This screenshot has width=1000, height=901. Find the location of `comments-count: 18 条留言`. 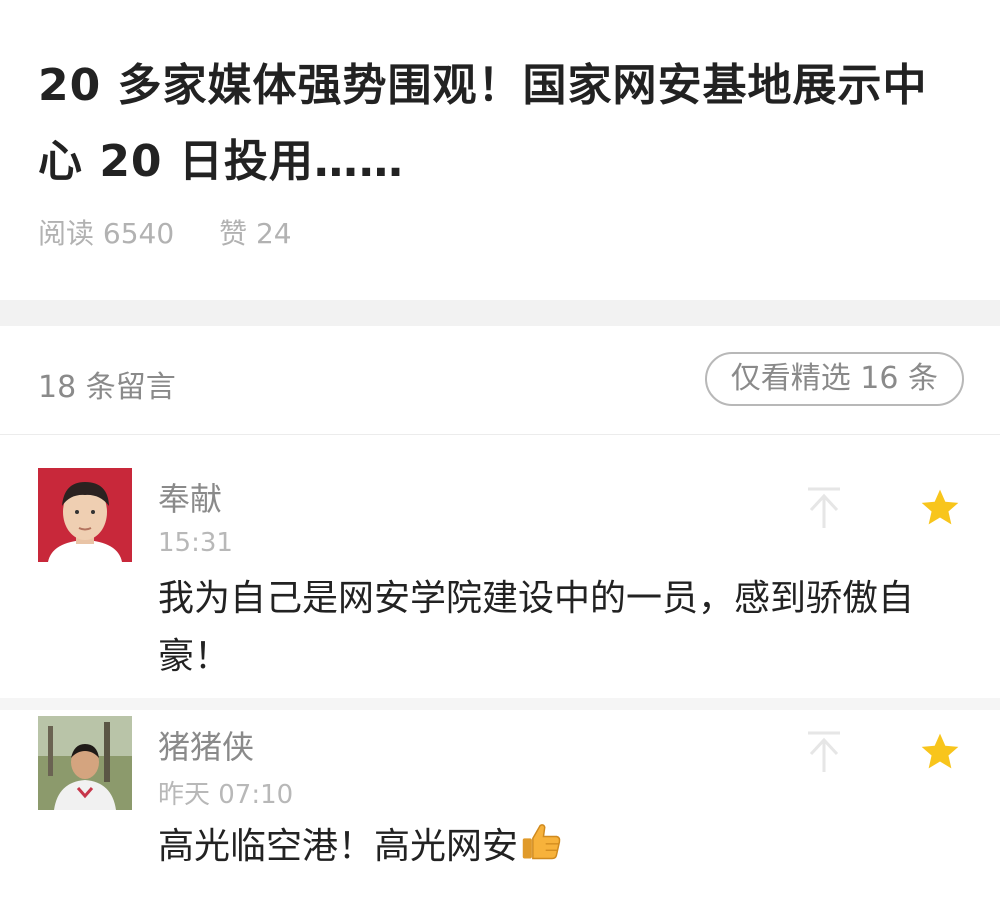

comments-count: 18 条留言 is located at coordinates (107, 387).